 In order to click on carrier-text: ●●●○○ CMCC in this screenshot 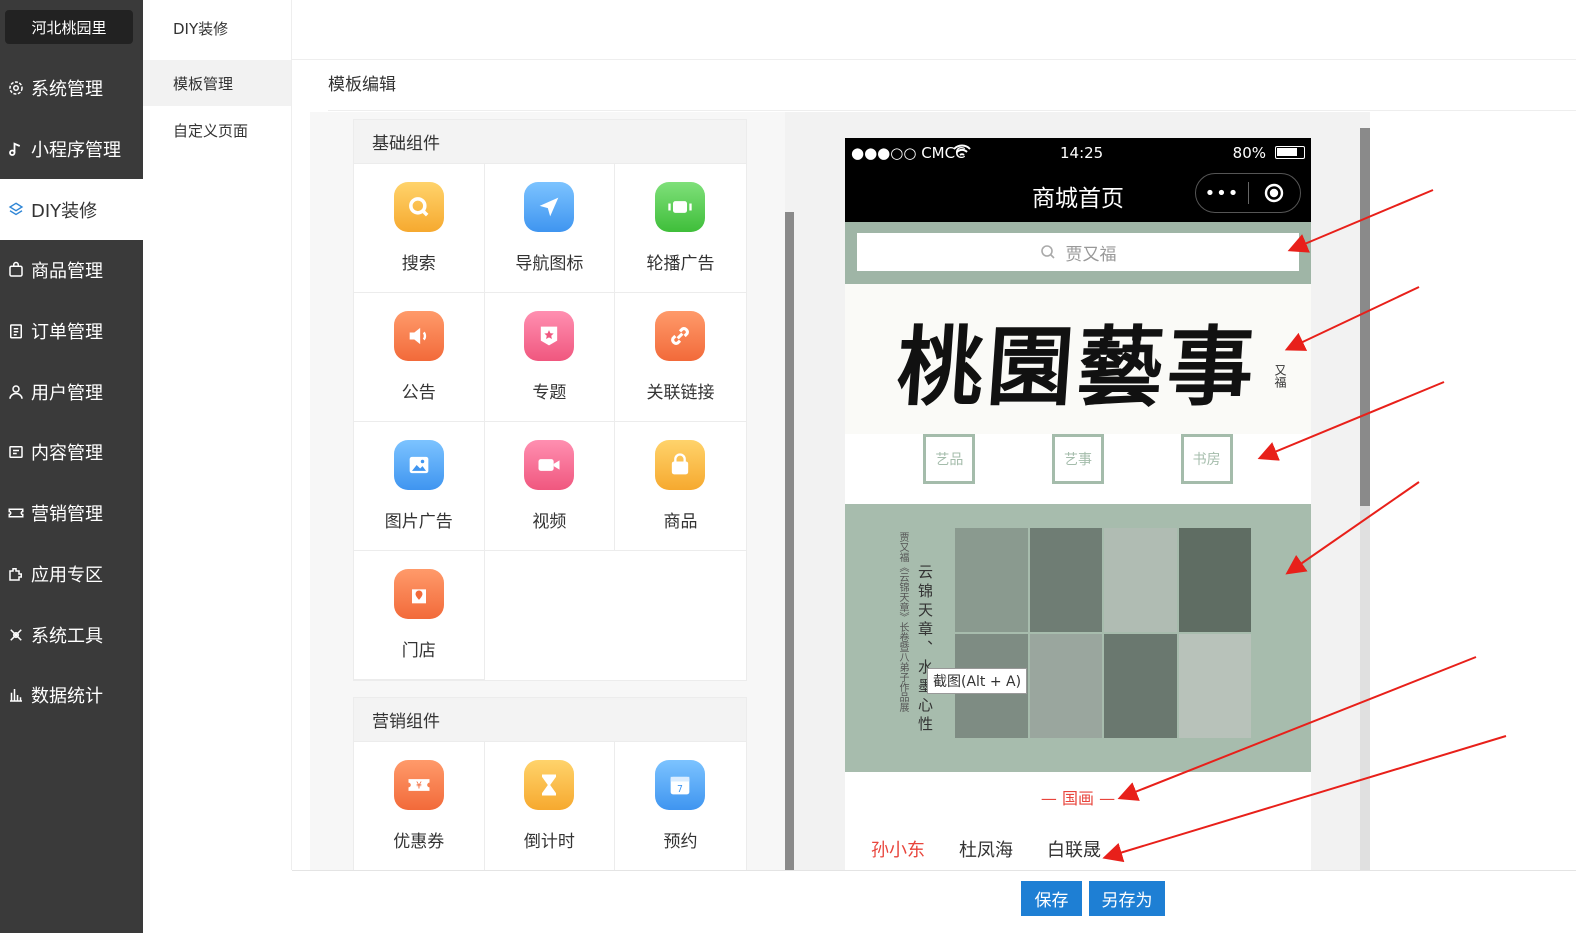, I will do `click(908, 153)`.